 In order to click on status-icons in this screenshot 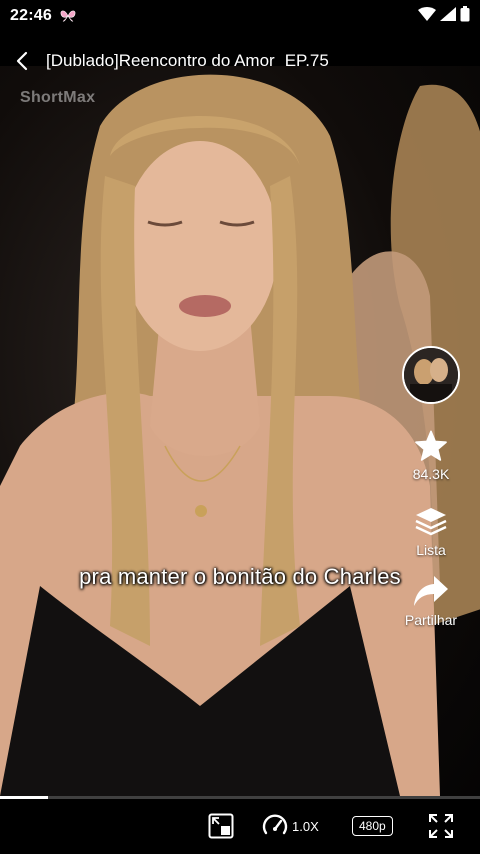, I will do `click(444, 16)`.